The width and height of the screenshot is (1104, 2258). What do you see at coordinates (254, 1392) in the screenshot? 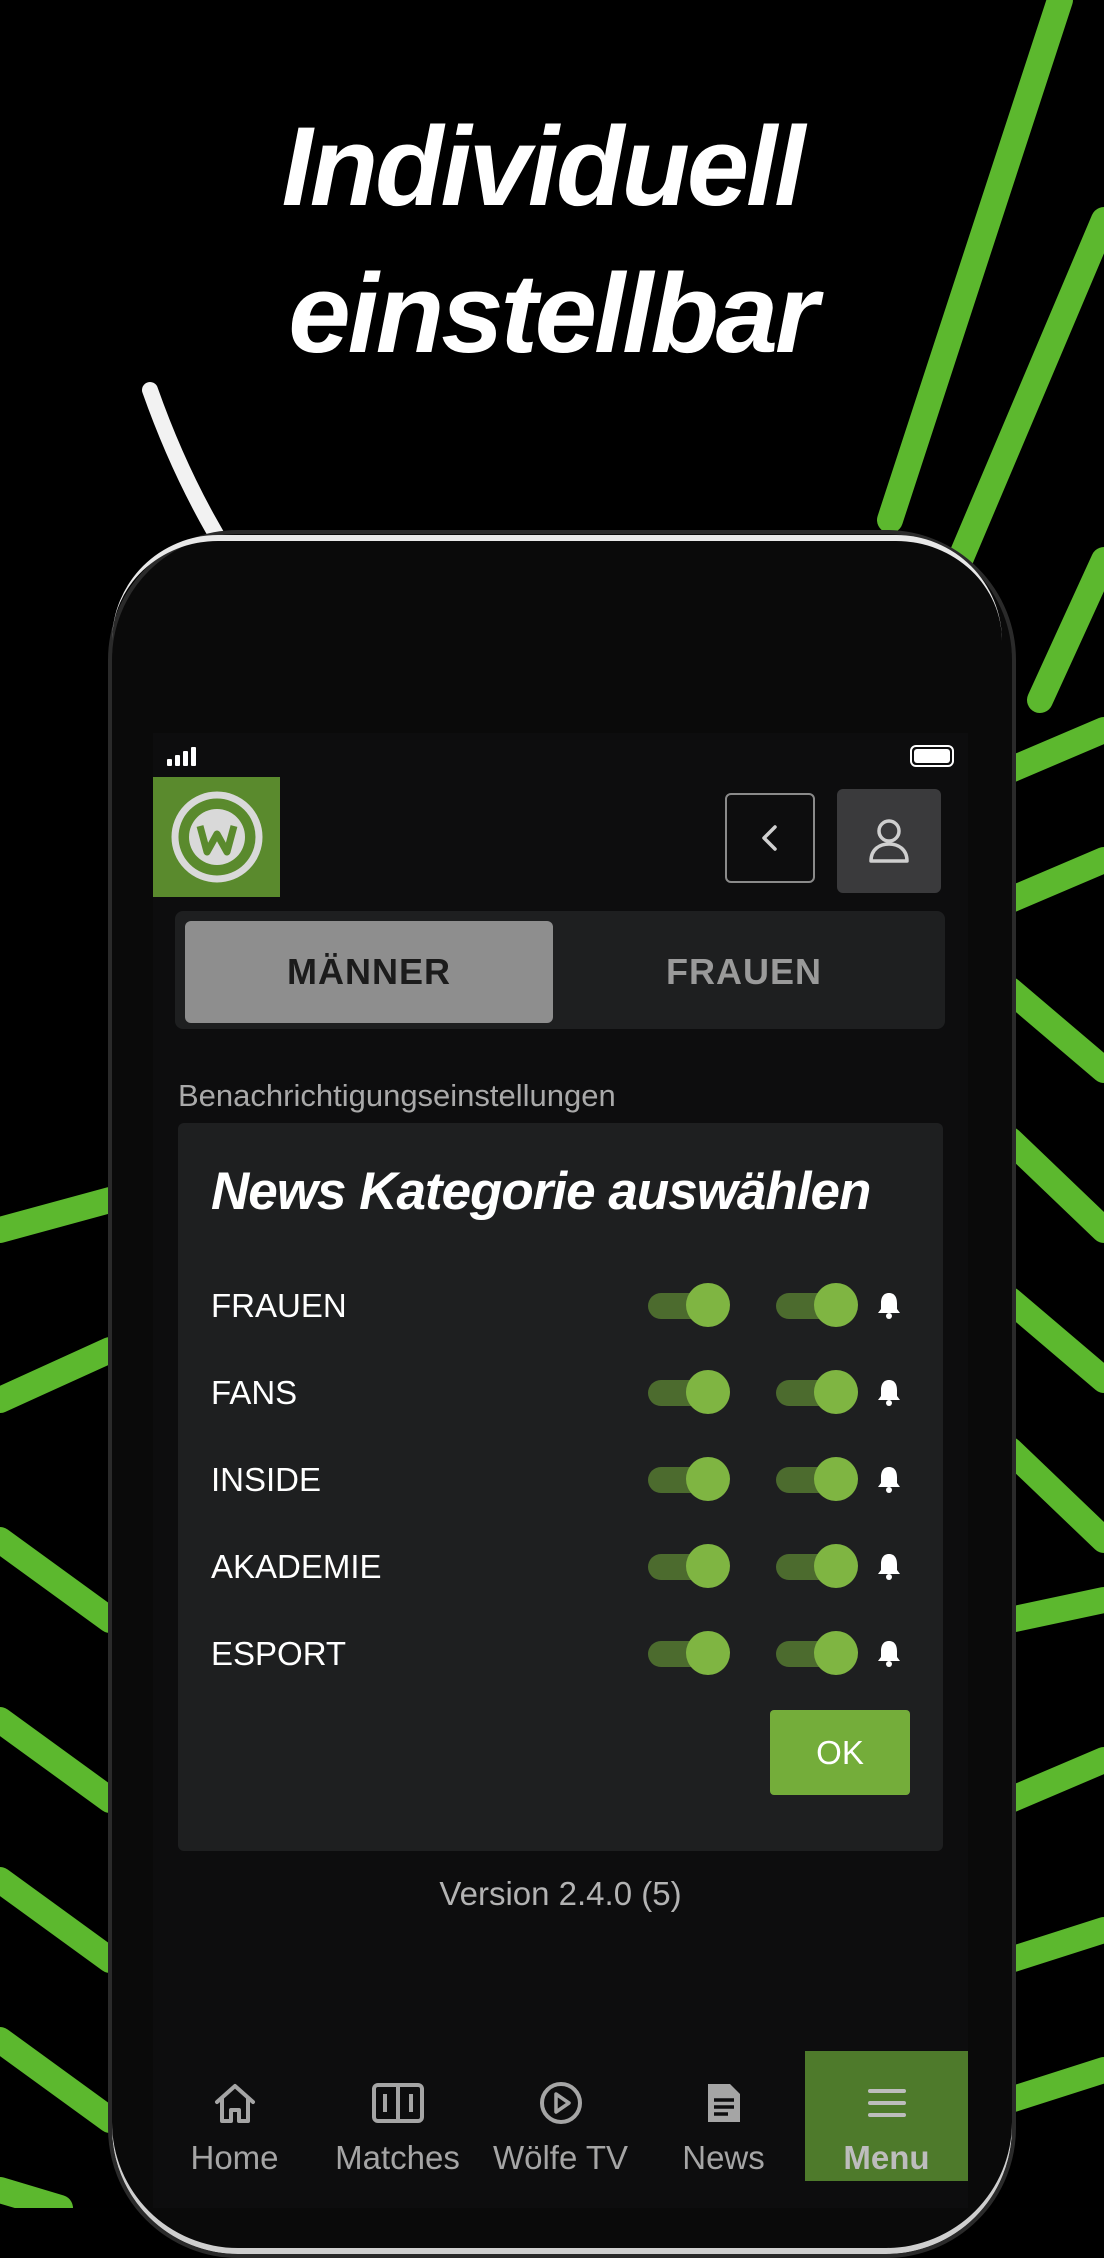
I see `category-label: FANS` at bounding box center [254, 1392].